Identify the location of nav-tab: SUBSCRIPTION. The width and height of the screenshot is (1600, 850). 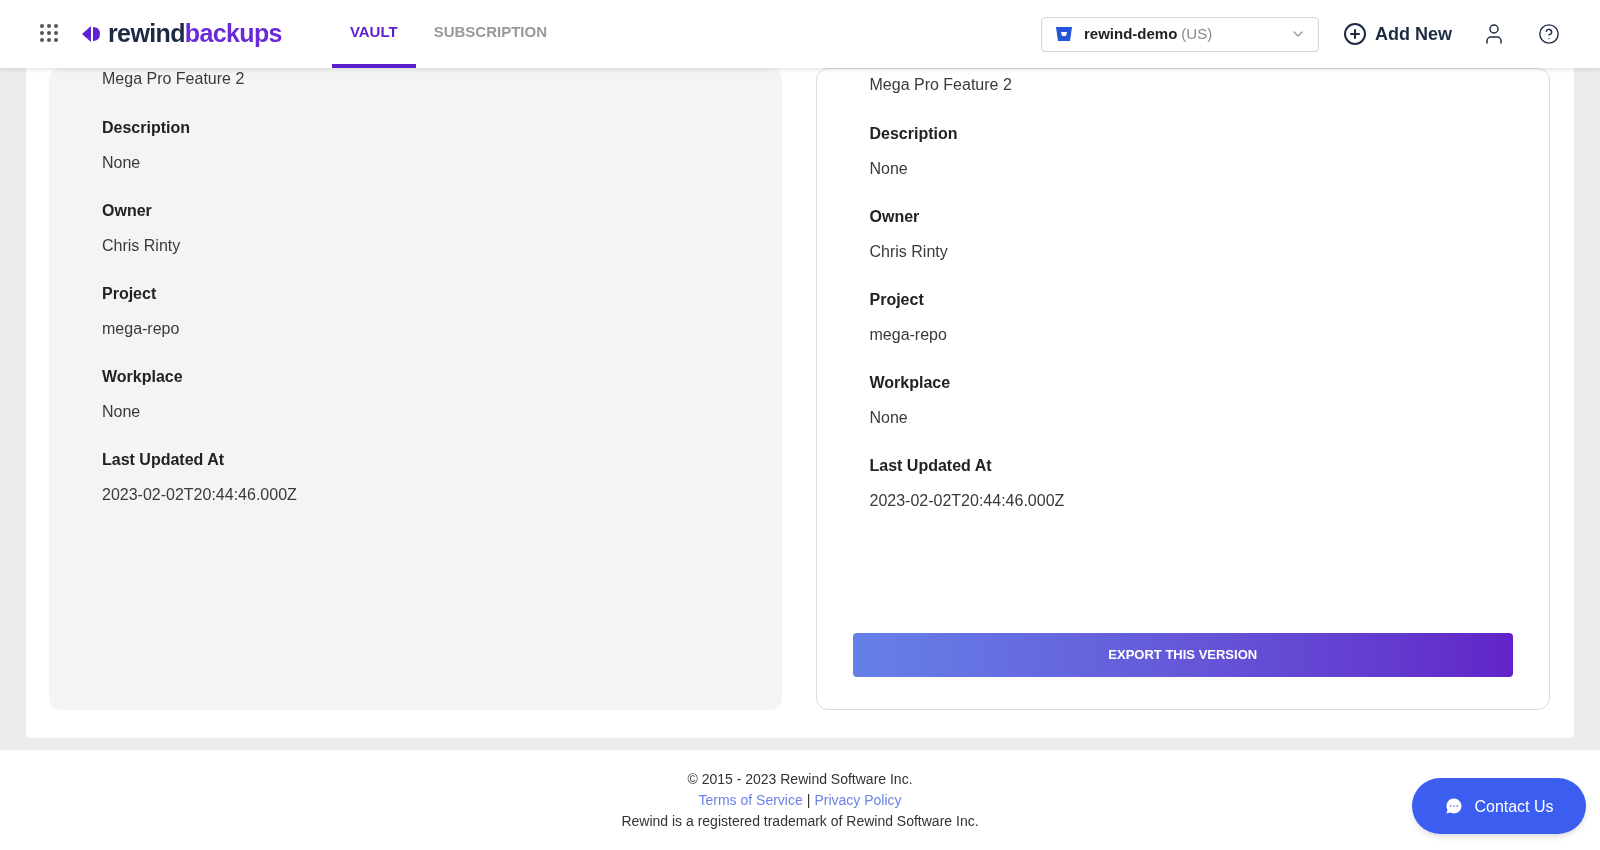
(490, 34).